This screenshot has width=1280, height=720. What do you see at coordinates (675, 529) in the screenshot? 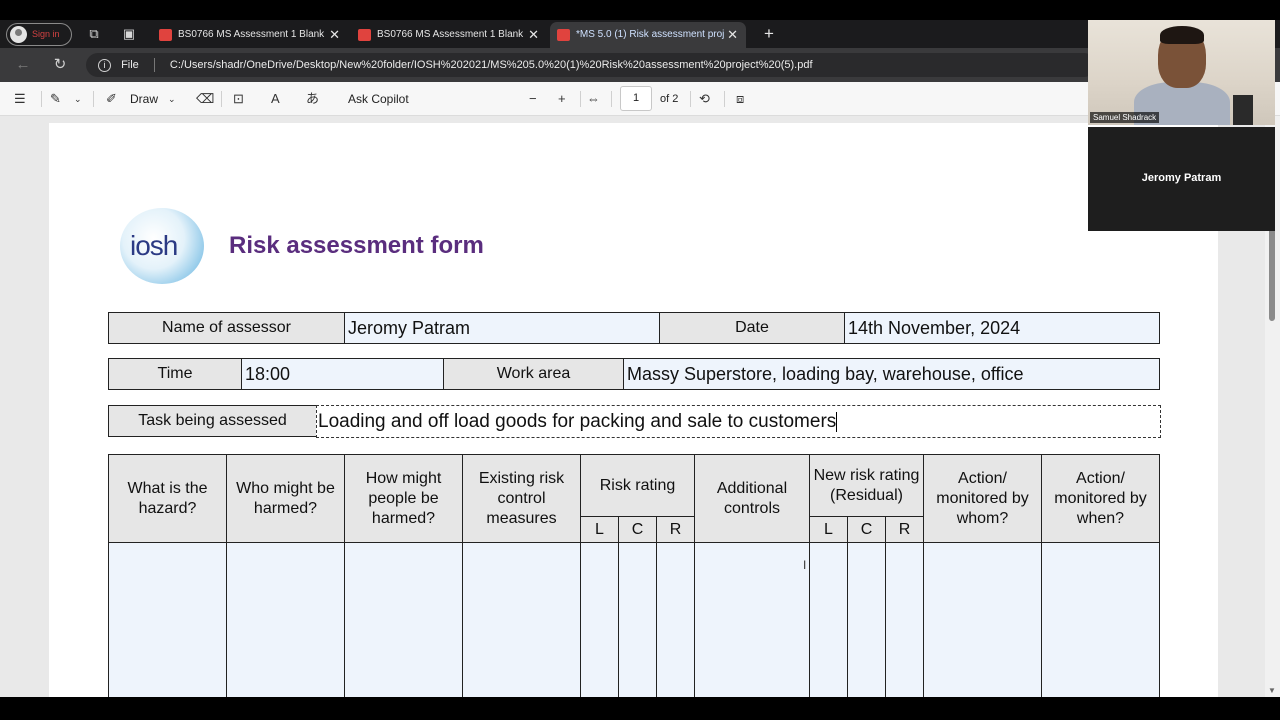
I see `header-risk-r: R` at bounding box center [675, 529].